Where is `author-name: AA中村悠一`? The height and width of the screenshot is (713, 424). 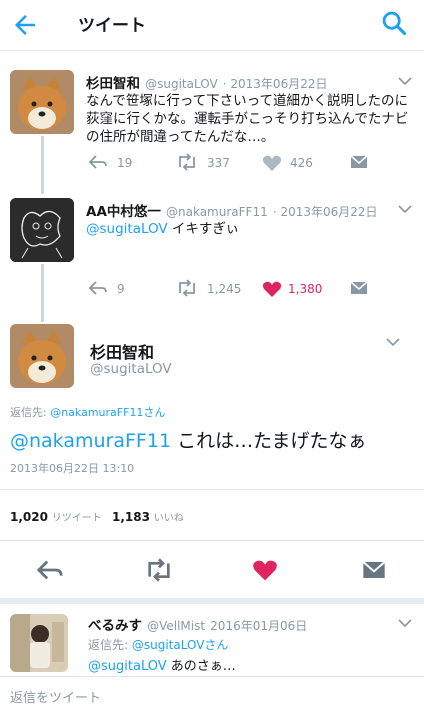 author-name: AA中村悠一 is located at coordinates (123, 212).